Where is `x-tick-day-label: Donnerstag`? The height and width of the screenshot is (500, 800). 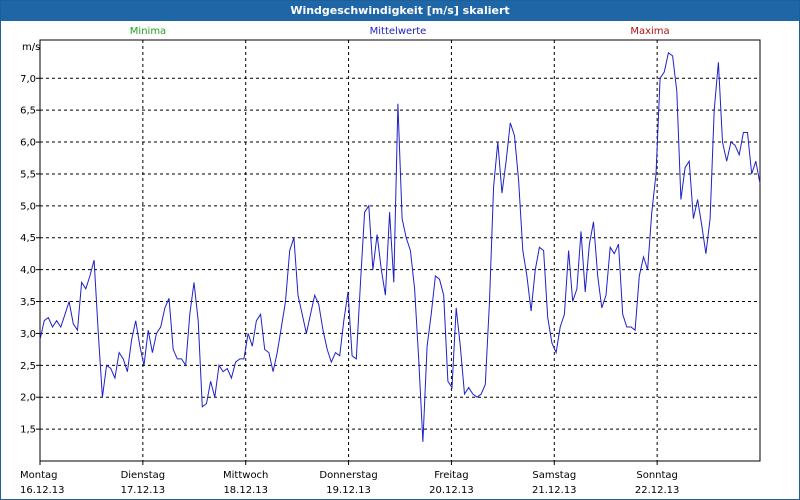
x-tick-day-label: Donnerstag is located at coordinates (348, 475).